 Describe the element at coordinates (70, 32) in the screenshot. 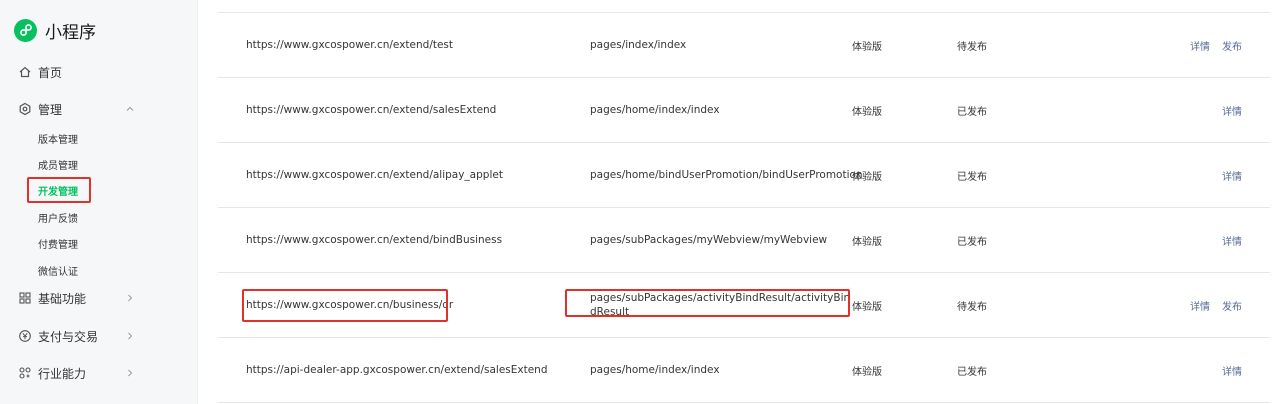

I see `app-title: 小程序` at that location.